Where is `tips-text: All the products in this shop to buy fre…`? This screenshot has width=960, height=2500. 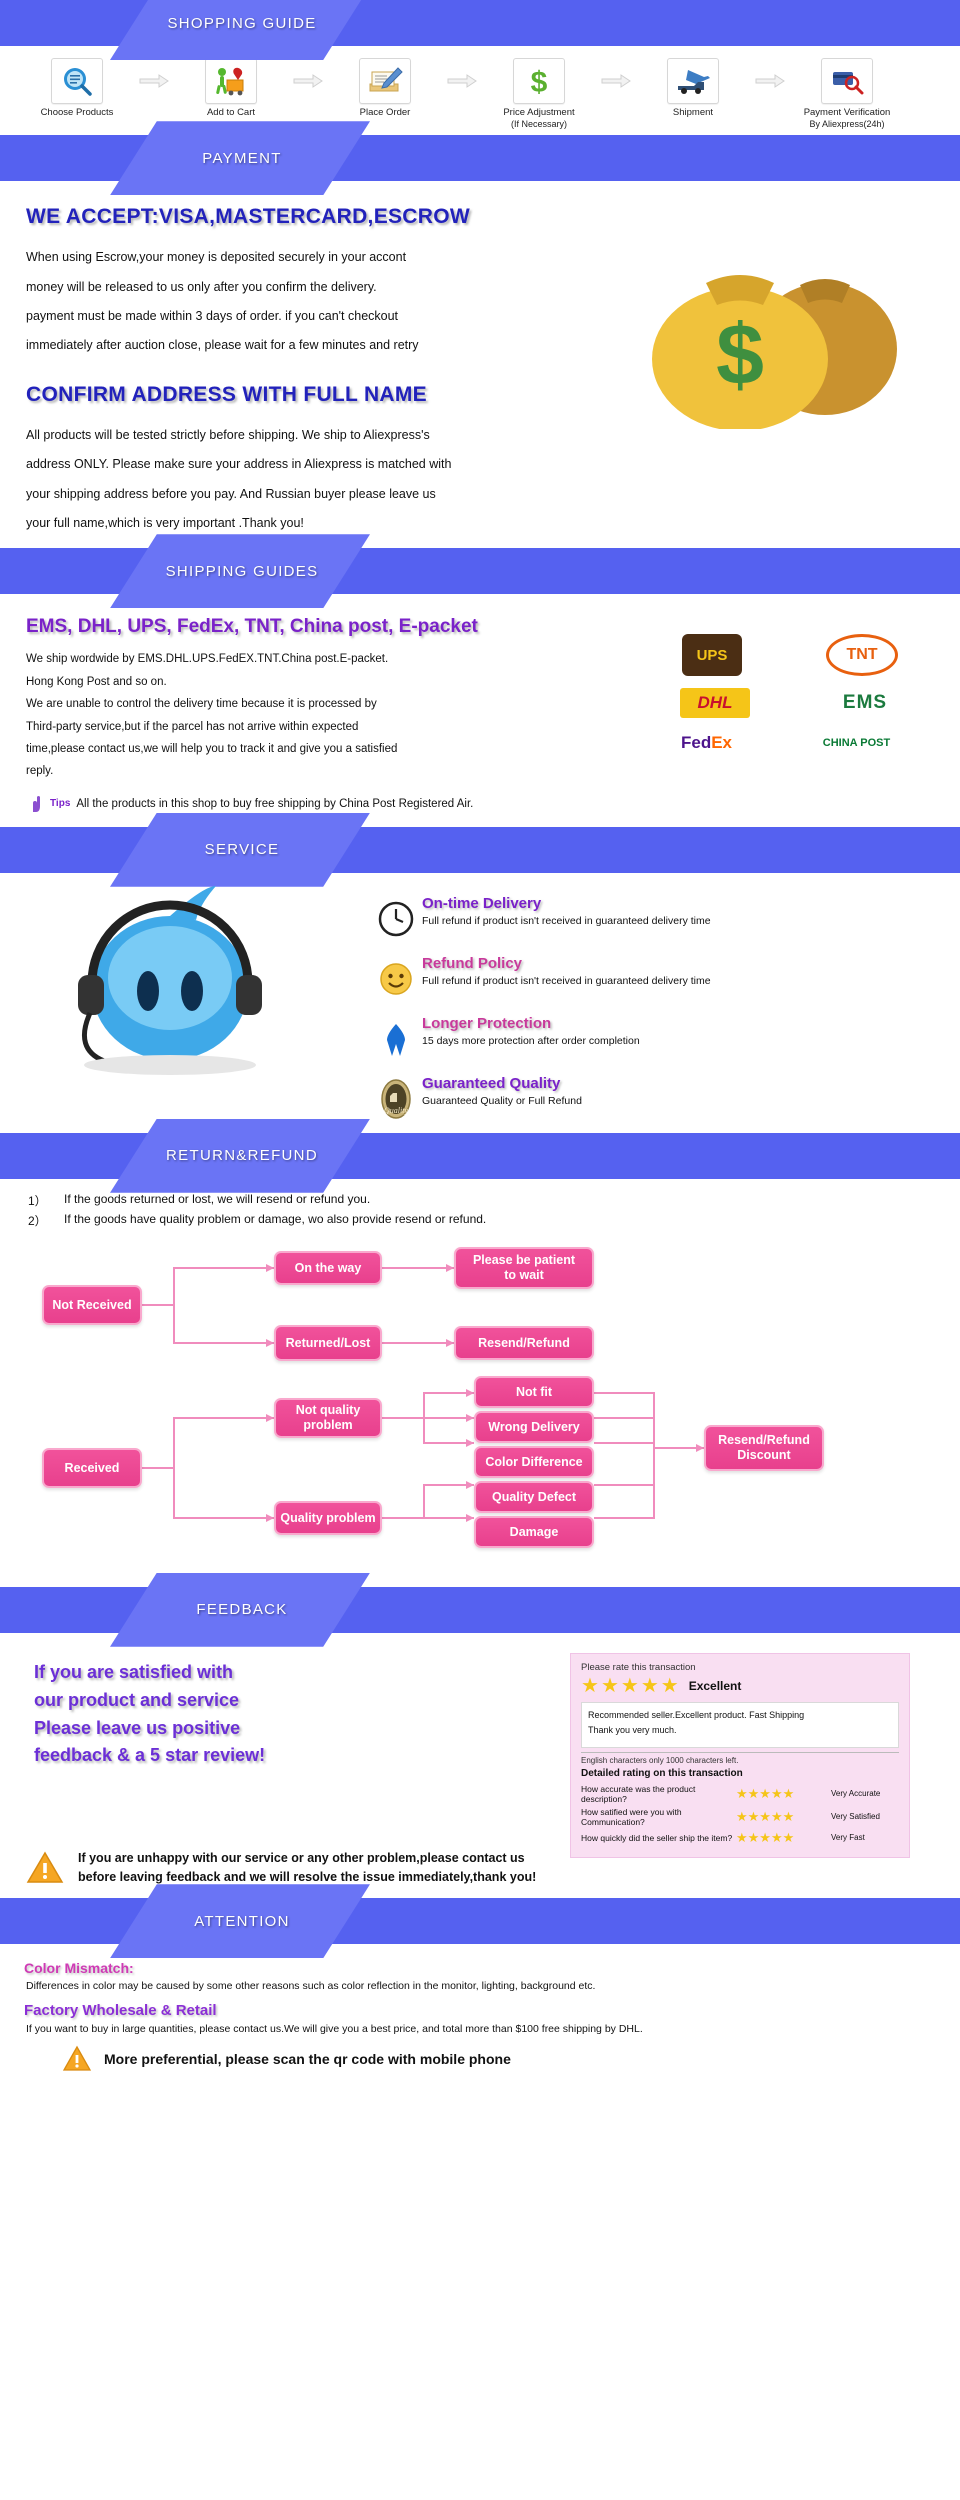 tips-text: All the products in this shop to buy fre… is located at coordinates (275, 803).